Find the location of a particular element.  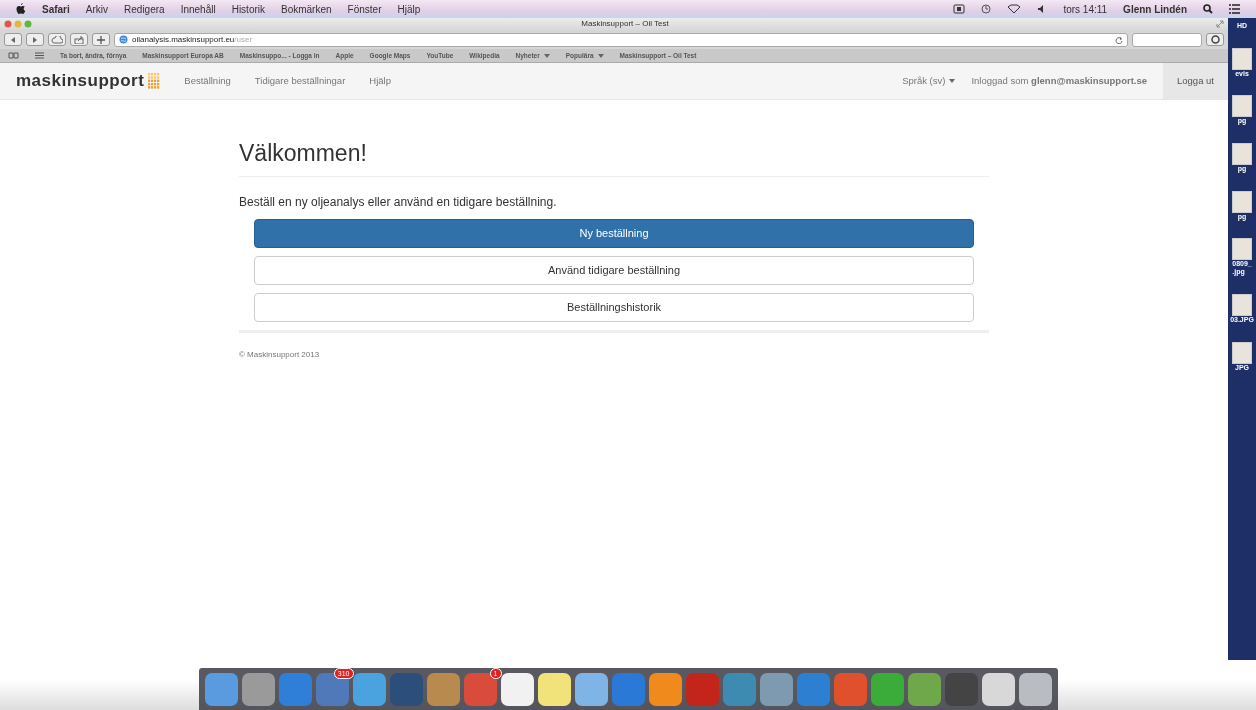

new-tab-button is located at coordinates (101, 39).